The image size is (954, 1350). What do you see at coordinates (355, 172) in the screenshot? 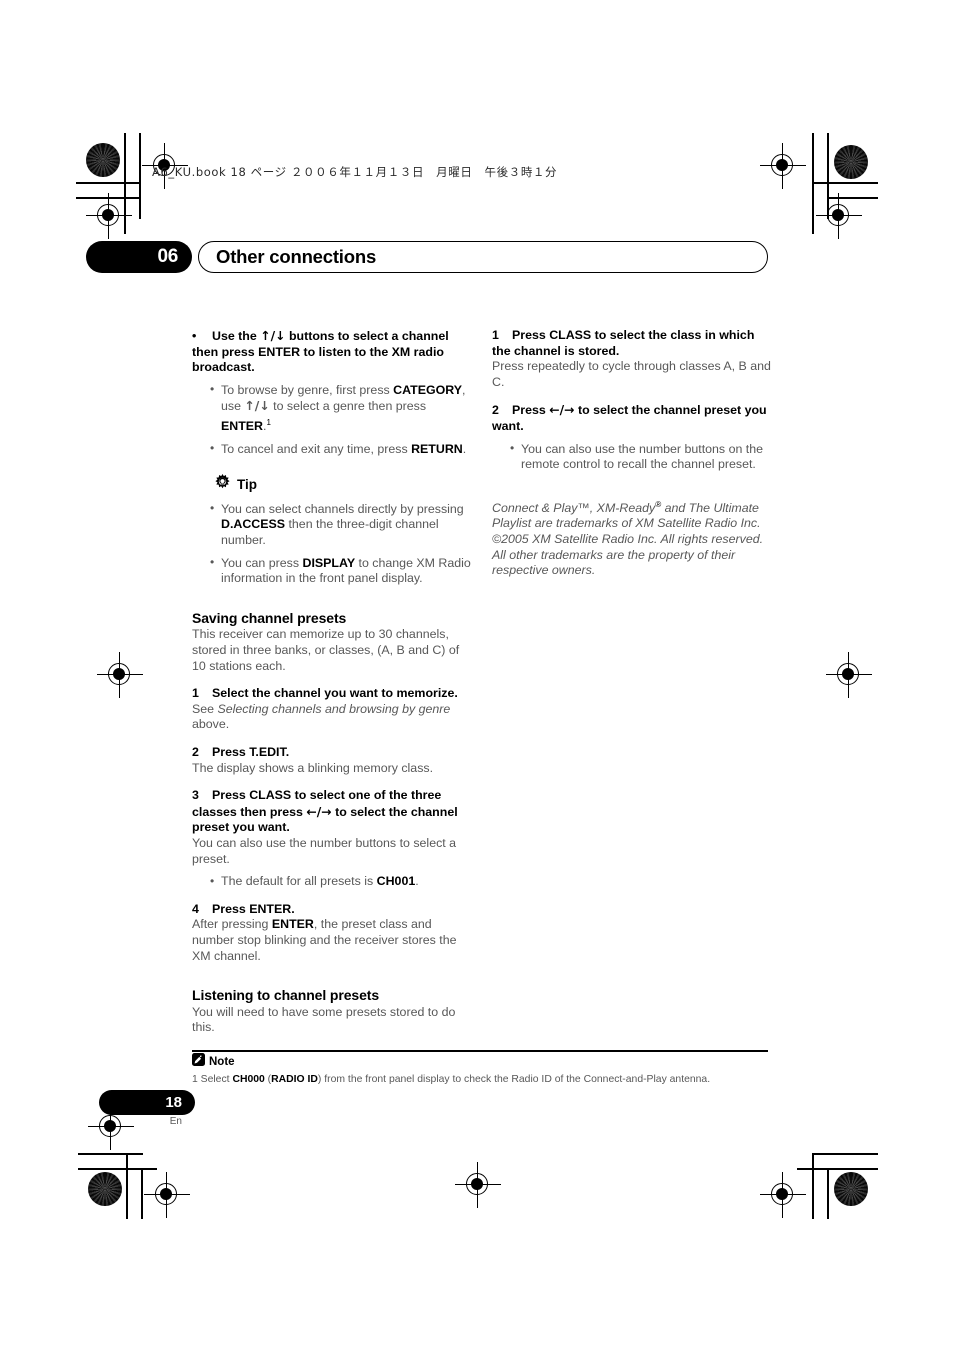
I see `print-header-text: A6_KU.book 18 ページ ２００６年１１月１３日 月曜日 午後３時１分` at bounding box center [355, 172].